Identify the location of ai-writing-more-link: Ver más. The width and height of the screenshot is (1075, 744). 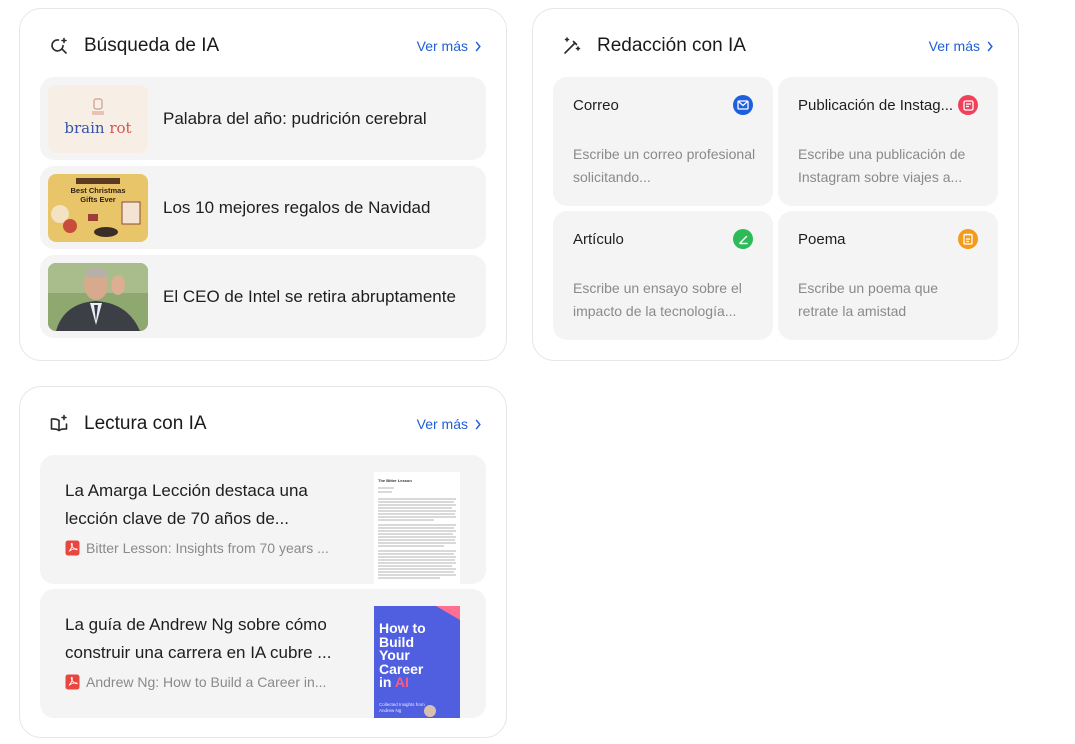
(961, 46).